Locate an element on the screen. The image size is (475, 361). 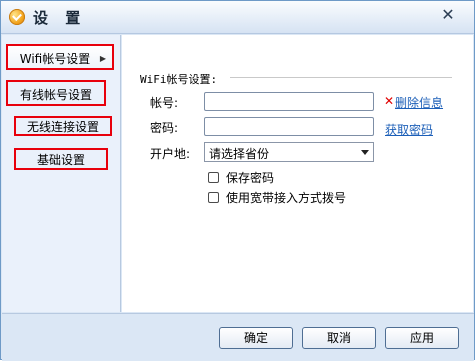
sidebar-item-basic-settings: 基础设置 is located at coordinates (61, 159).